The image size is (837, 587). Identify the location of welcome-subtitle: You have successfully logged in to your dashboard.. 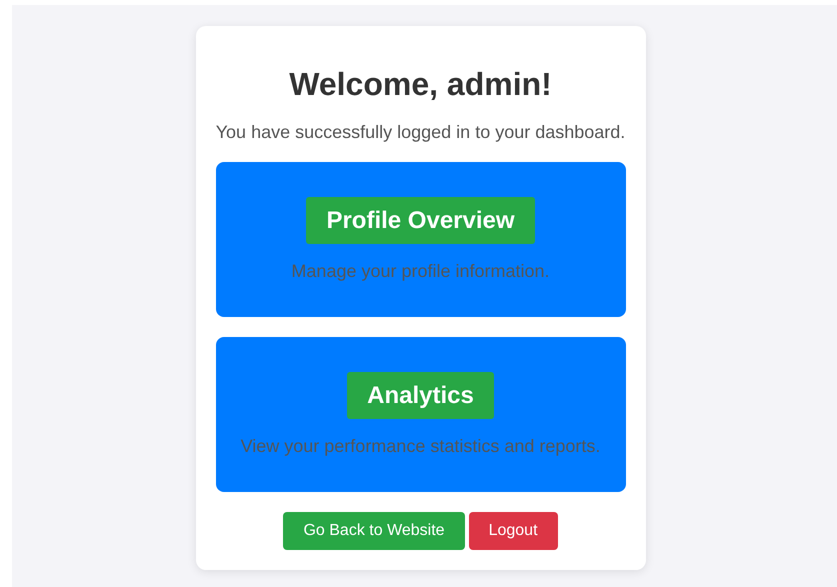
(421, 132).